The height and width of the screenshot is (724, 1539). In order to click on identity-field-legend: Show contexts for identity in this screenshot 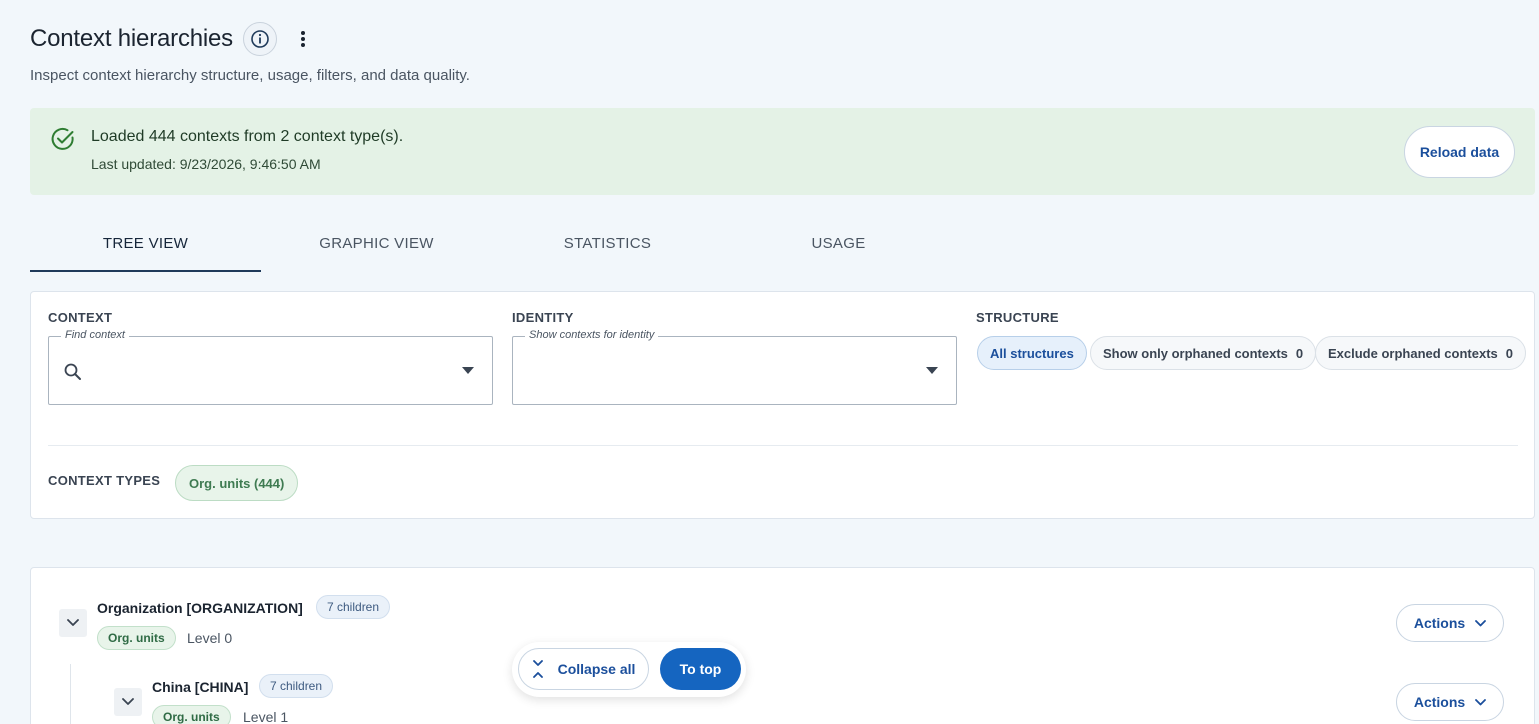, I will do `click(592, 335)`.